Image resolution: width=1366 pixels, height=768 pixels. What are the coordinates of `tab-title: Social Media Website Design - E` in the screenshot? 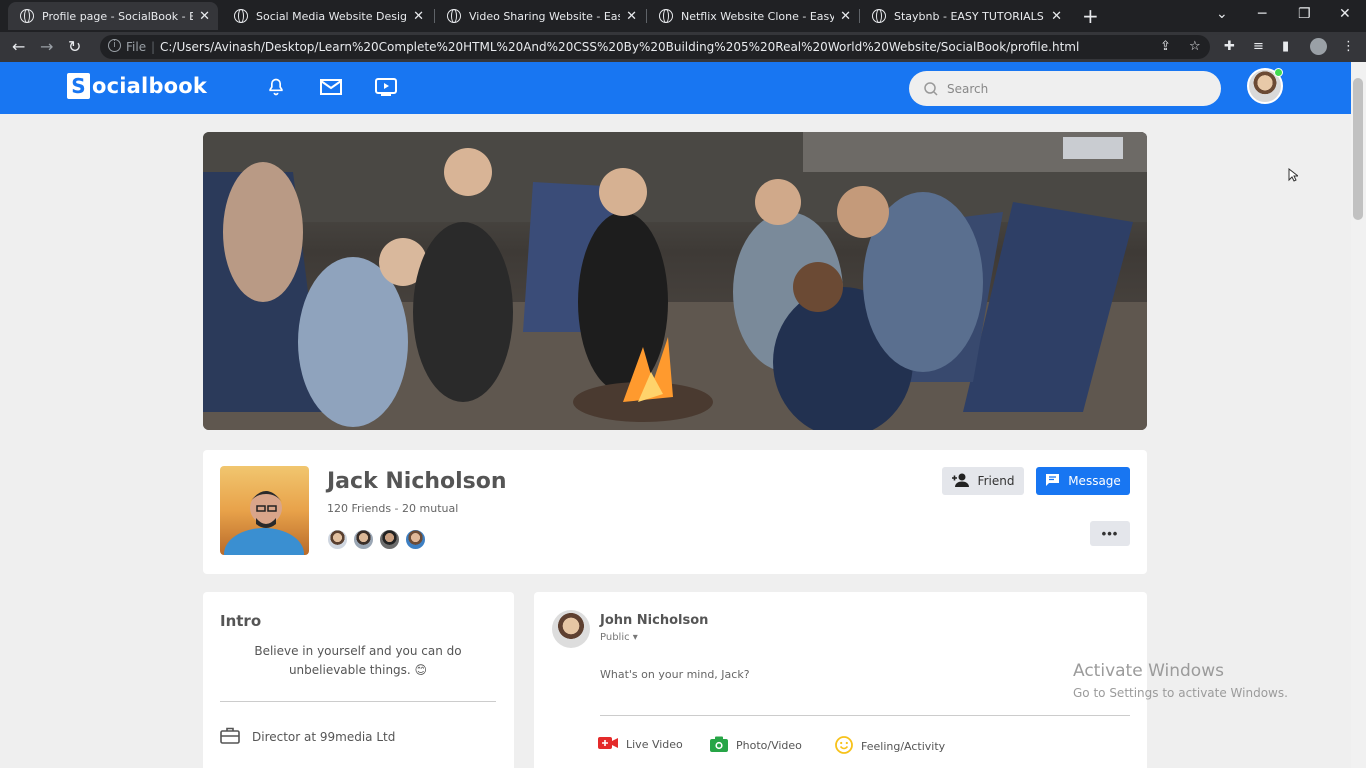 It's located at (331, 16).